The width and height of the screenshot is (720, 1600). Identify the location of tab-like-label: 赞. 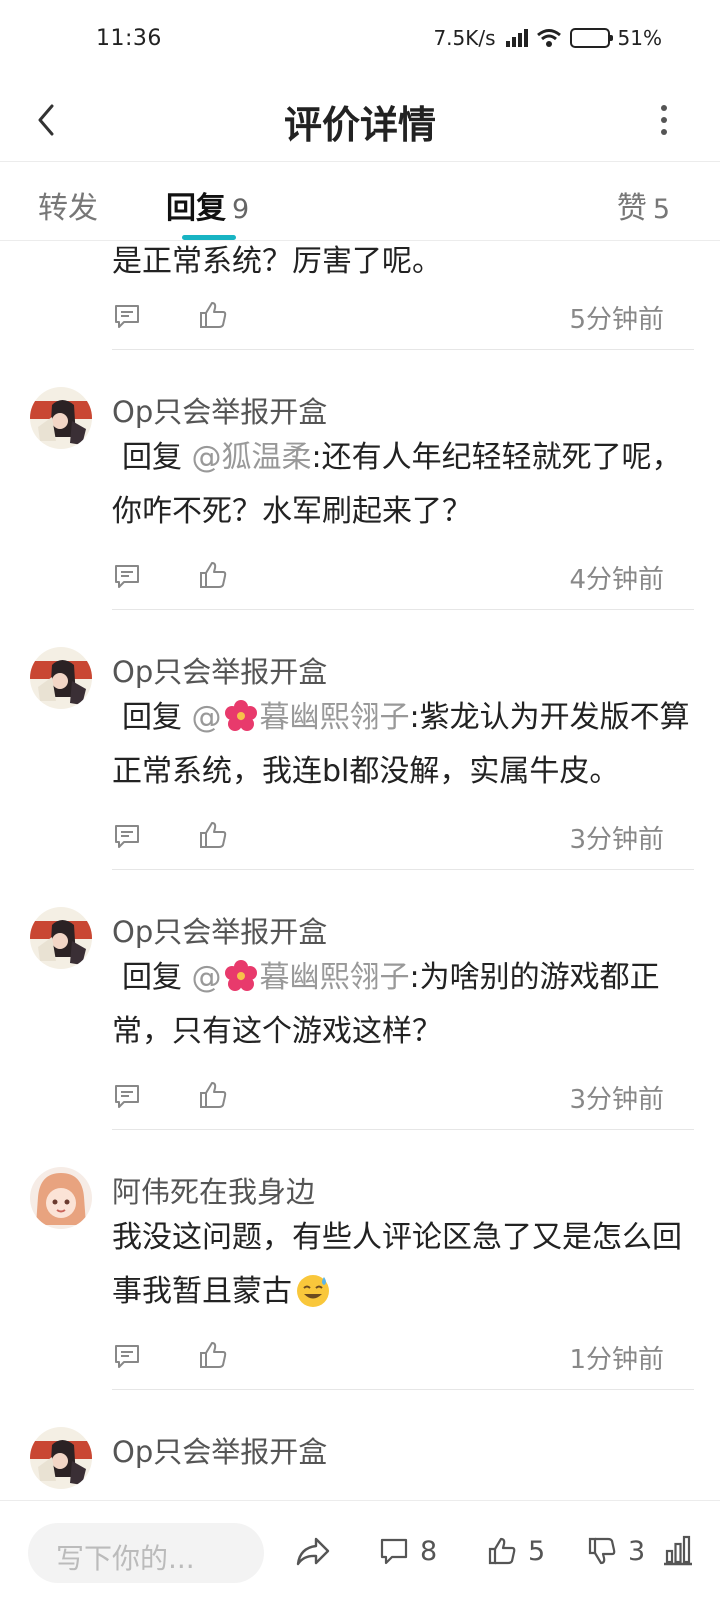
(631, 208).